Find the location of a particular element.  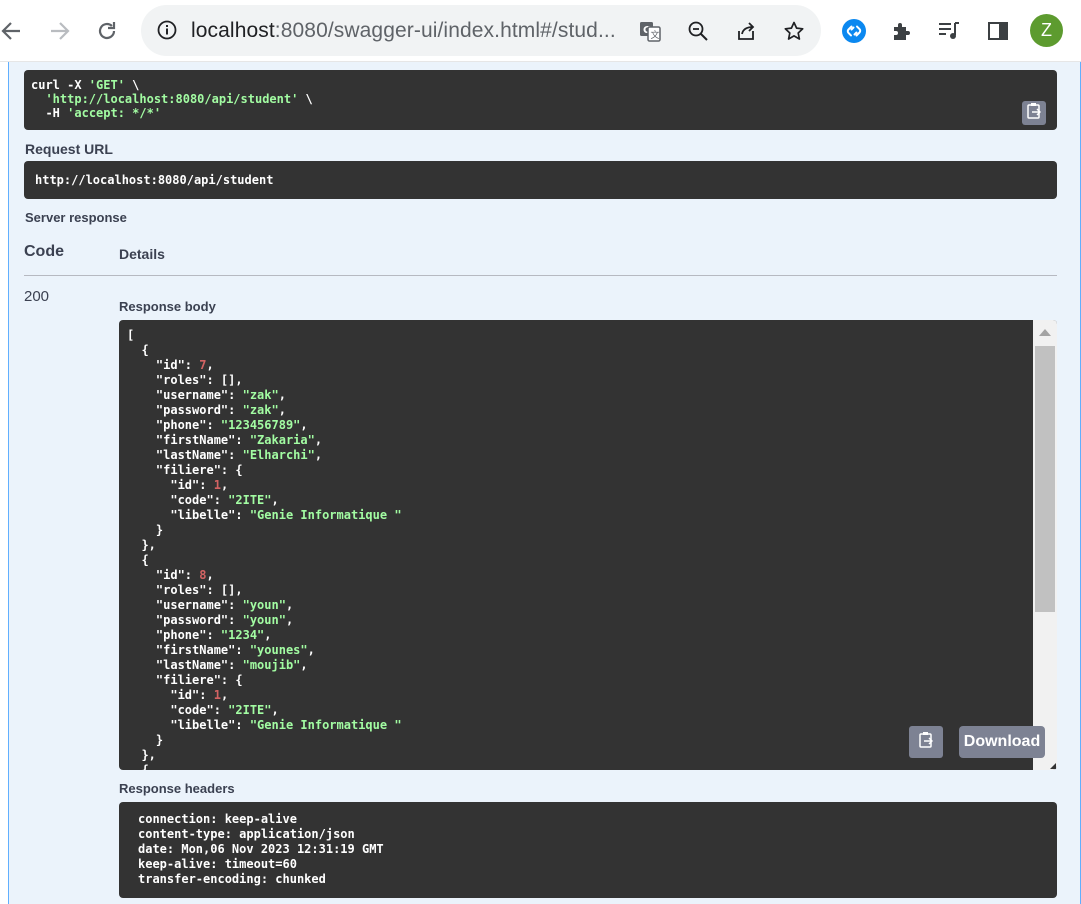

request-url-value: http://localhost:8080/api/student is located at coordinates (540, 180).